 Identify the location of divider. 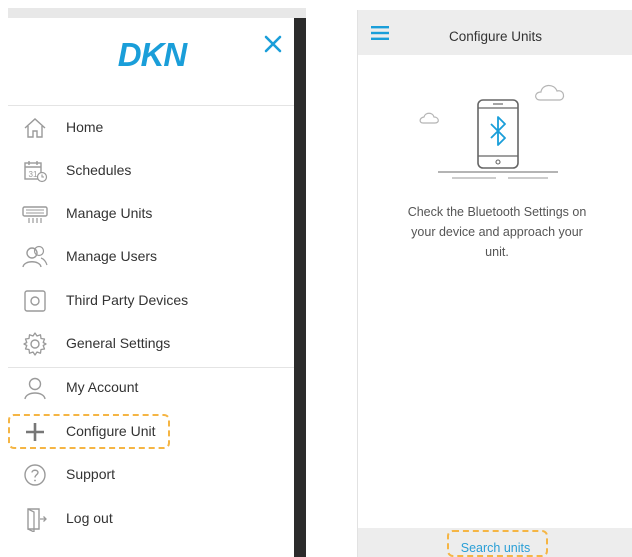
(151, 105).